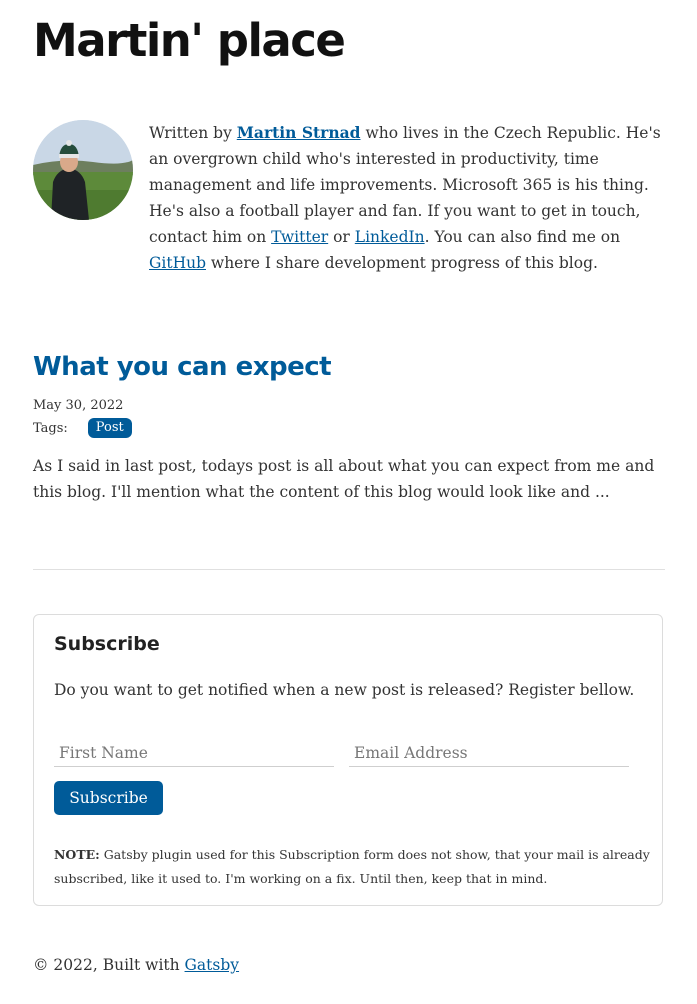 Image resolution: width=697 pixels, height=1004 pixels. What do you see at coordinates (78, 405) in the screenshot?
I see `post-date: May 30, 2022` at bounding box center [78, 405].